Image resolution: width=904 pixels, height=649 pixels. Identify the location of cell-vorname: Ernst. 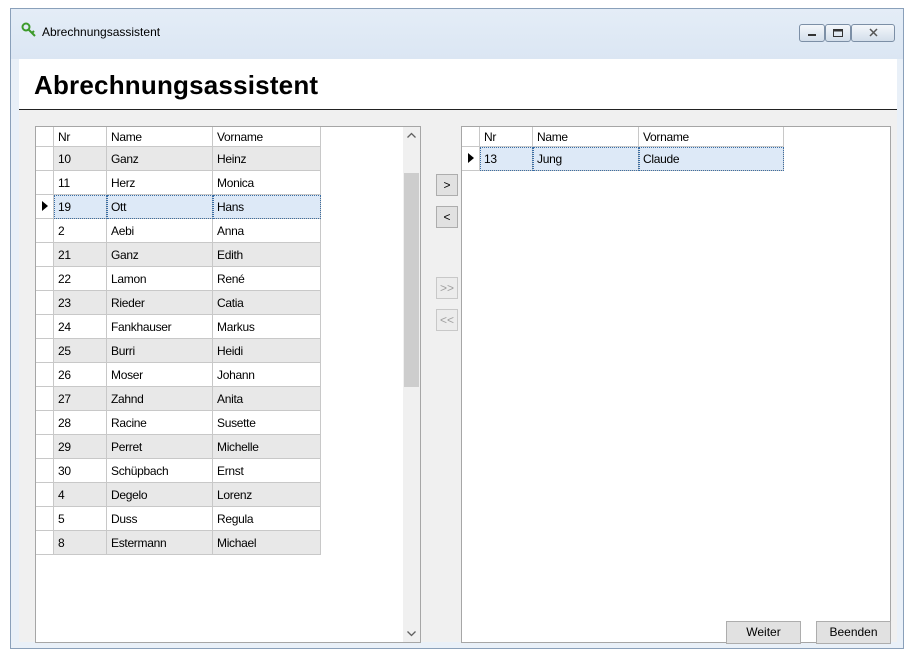
(266, 470).